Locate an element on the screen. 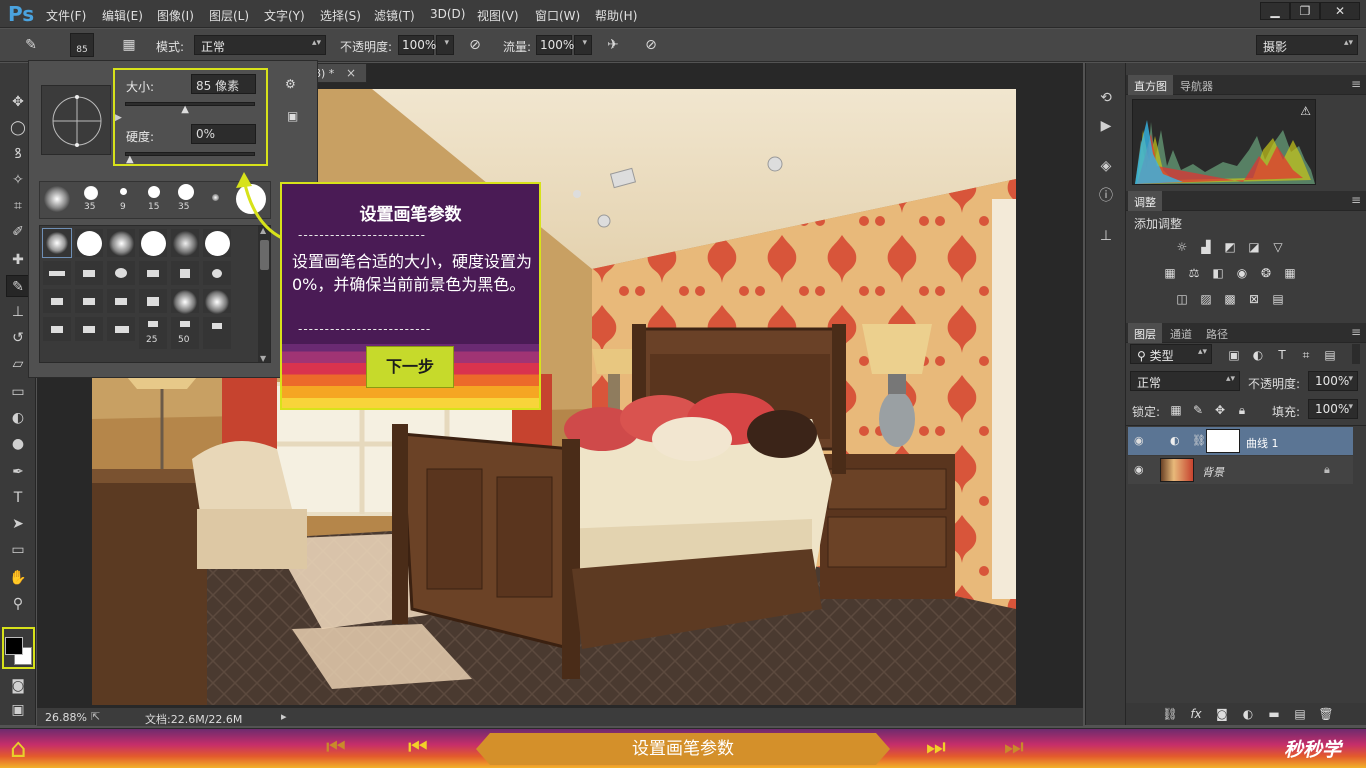  3d-panel-icon: ◈ is located at coordinates (1106, 166).